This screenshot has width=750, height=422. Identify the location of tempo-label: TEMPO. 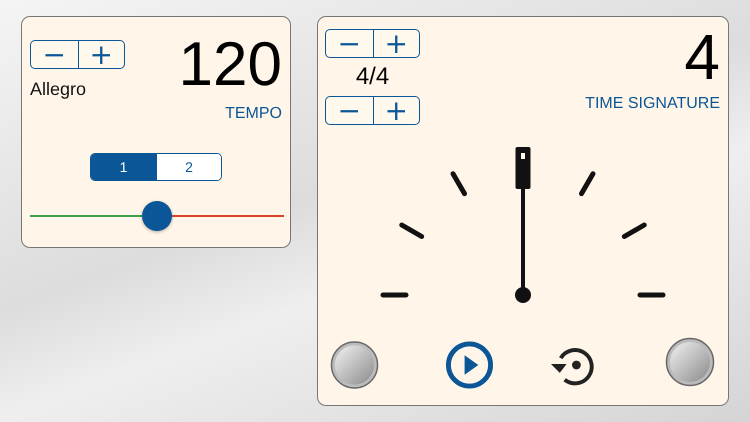
(253, 114).